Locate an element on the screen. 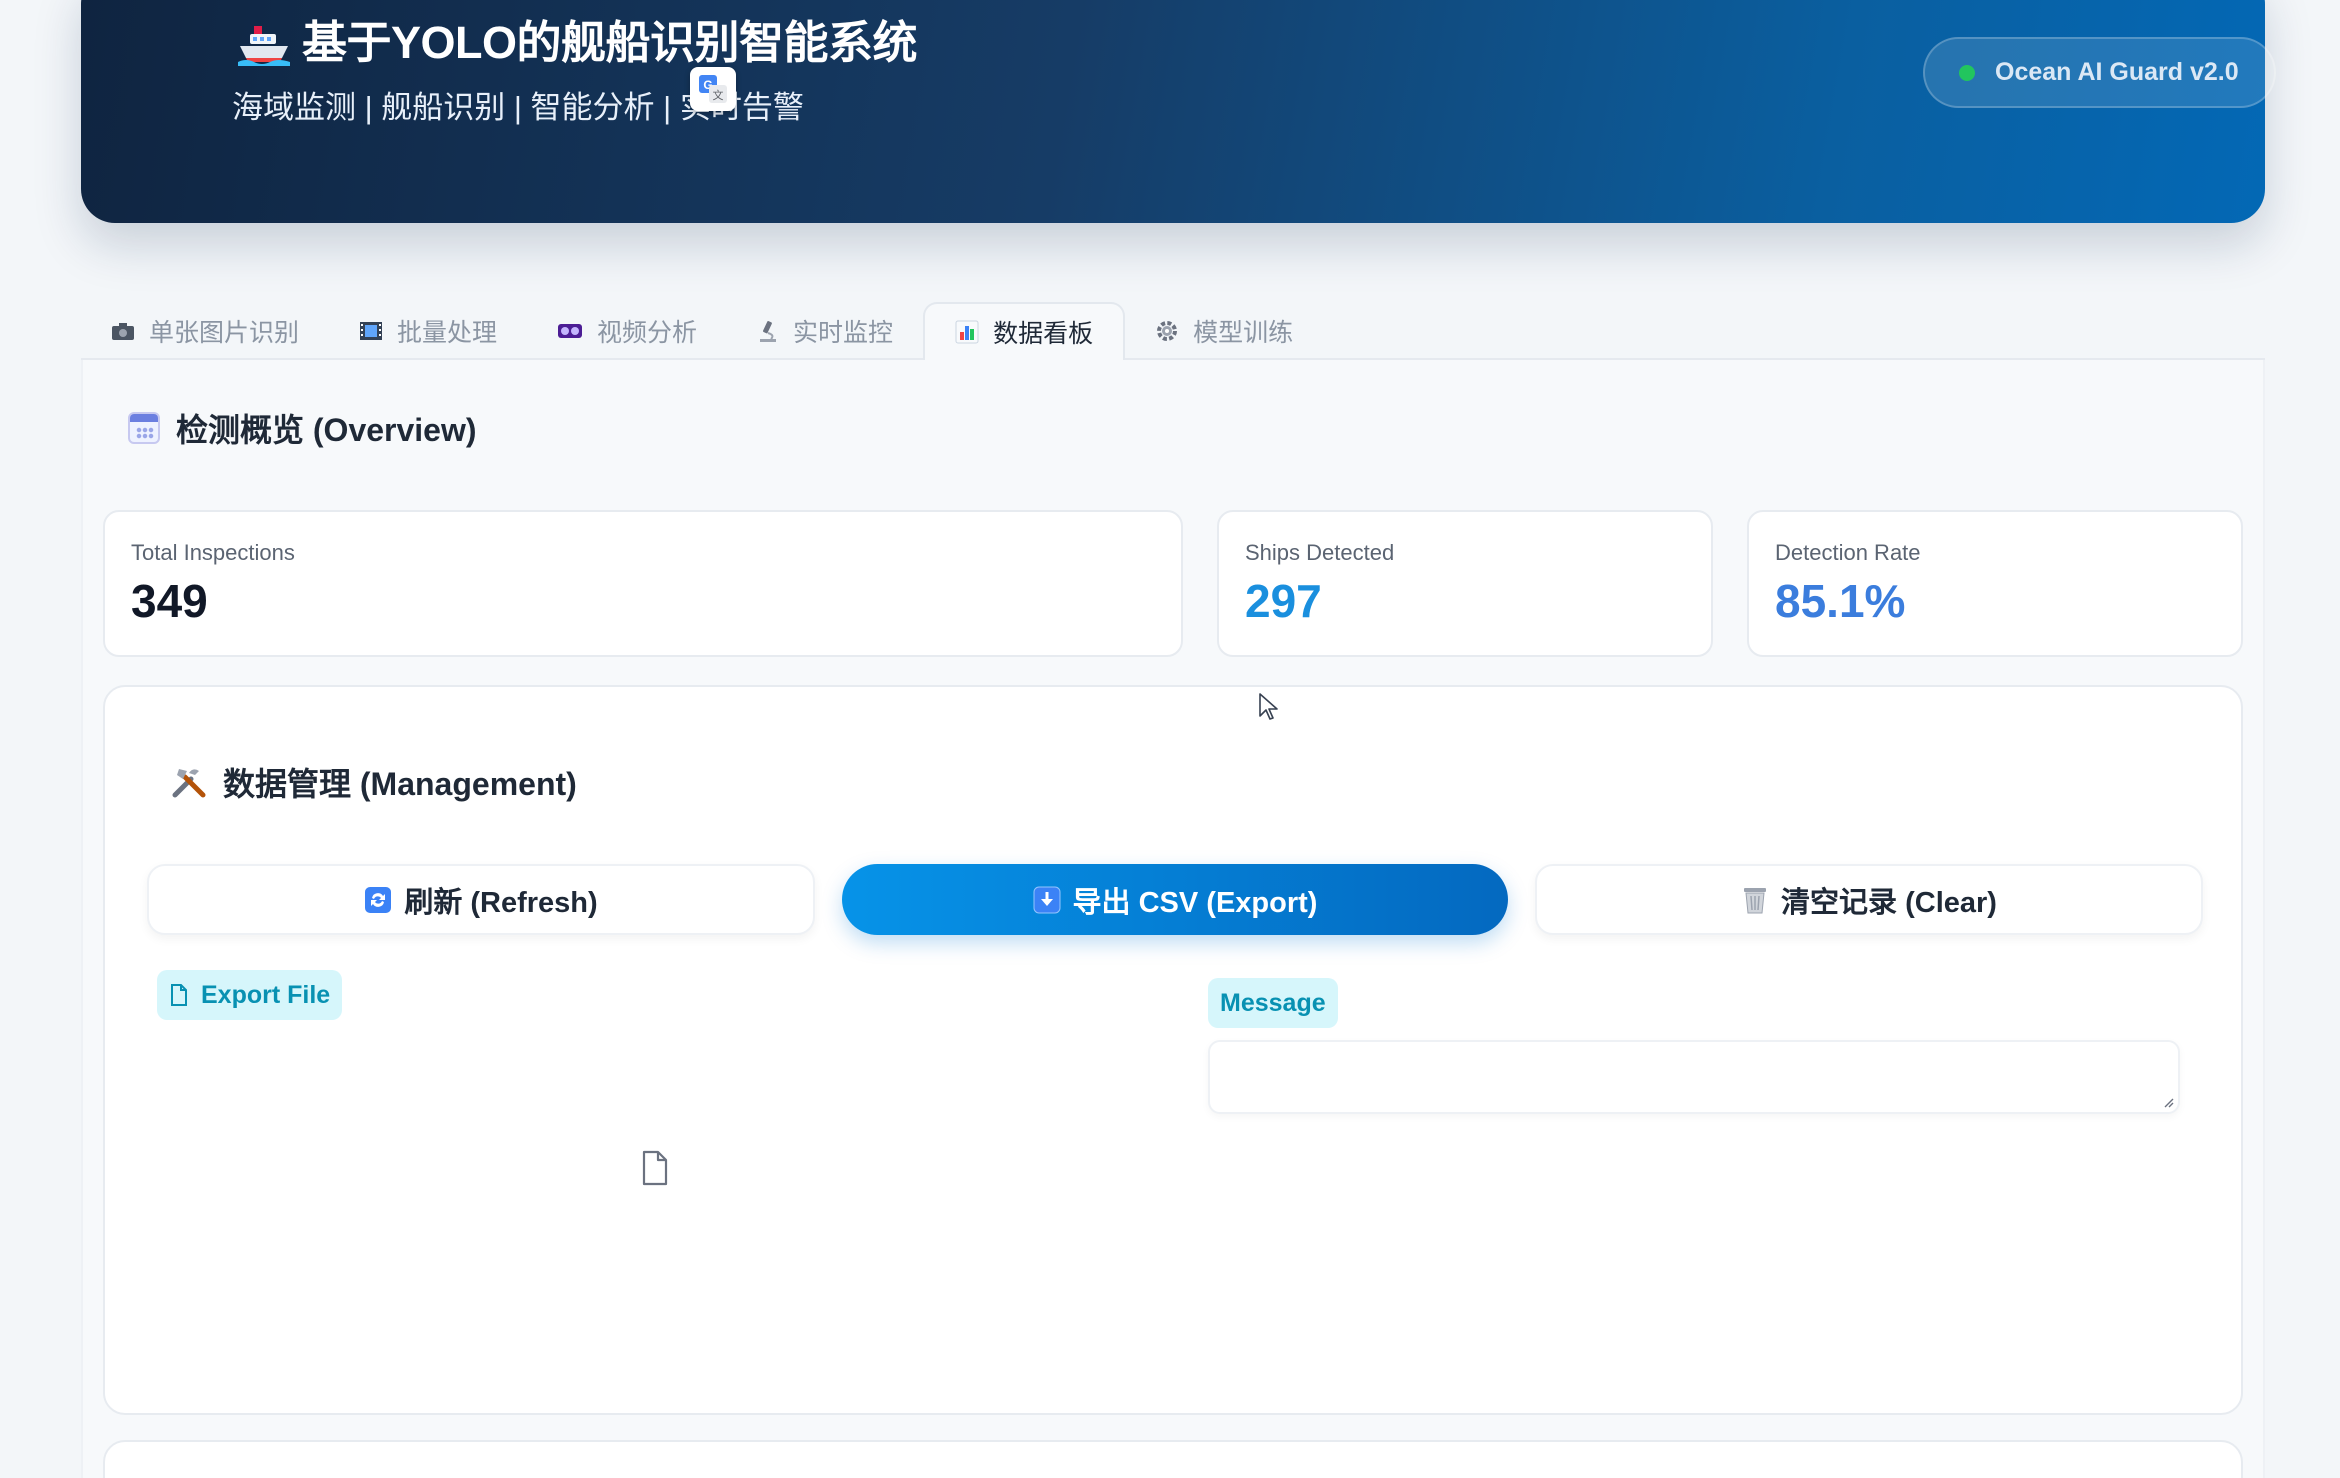 The width and height of the screenshot is (2340, 1478). stat-label: Total Inspections is located at coordinates (213, 552).